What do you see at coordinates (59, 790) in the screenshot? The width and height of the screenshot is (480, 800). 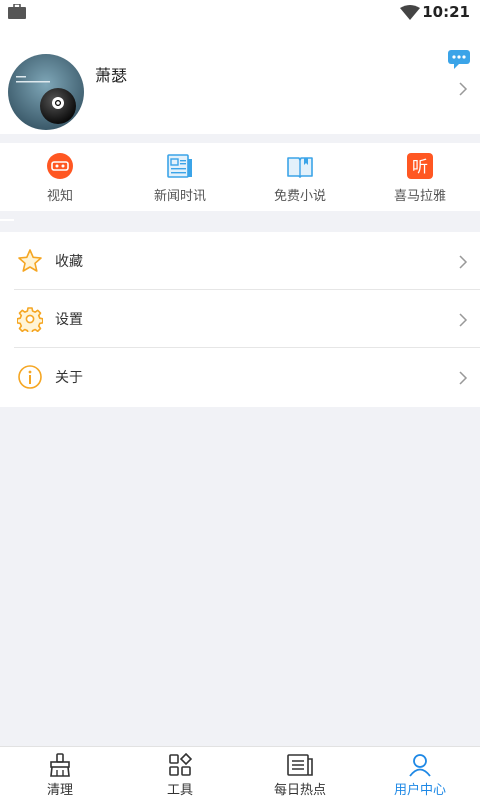 I see `tab-label: 清理` at bounding box center [59, 790].